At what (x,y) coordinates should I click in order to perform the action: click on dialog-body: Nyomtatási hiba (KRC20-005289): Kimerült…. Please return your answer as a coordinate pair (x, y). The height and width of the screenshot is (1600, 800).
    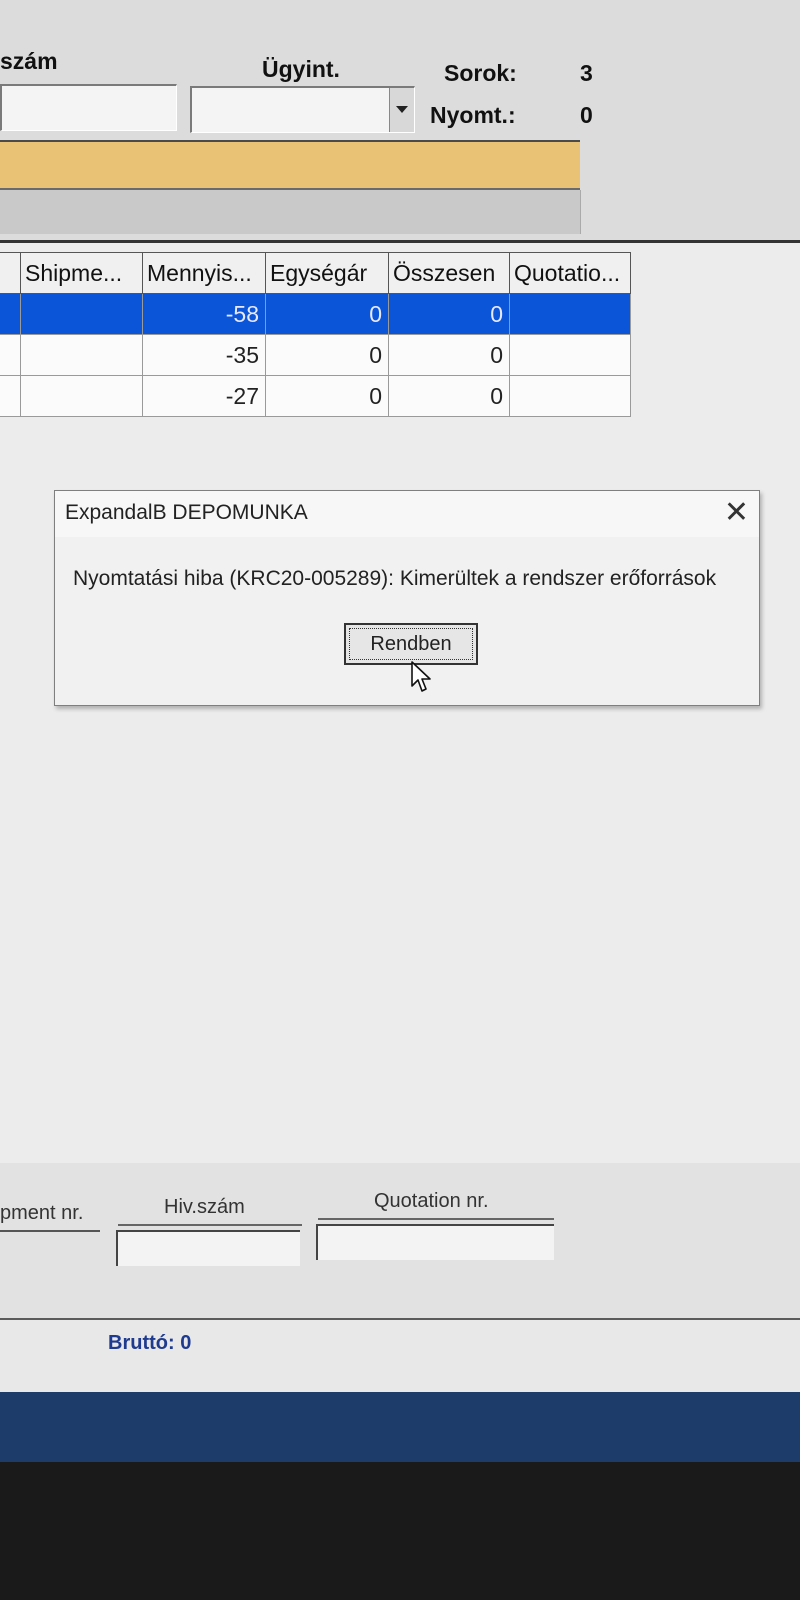
    Looking at the image, I should click on (407, 621).